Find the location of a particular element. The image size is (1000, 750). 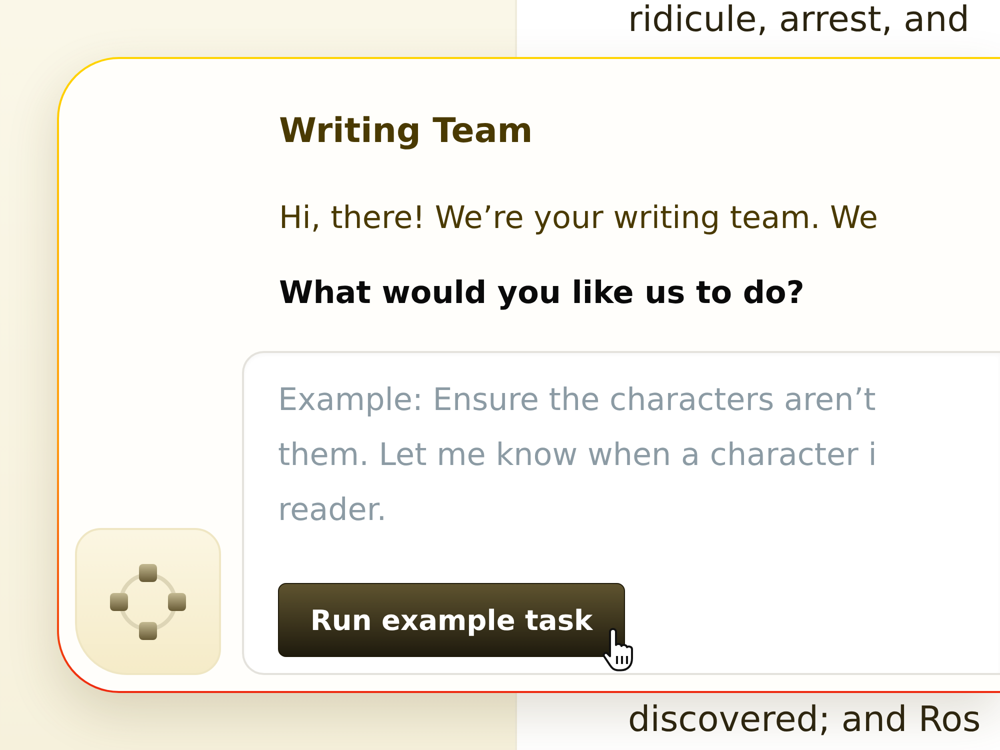

greeting-text: Hi, there! We’re your writing team. We is located at coordinates (579, 218).